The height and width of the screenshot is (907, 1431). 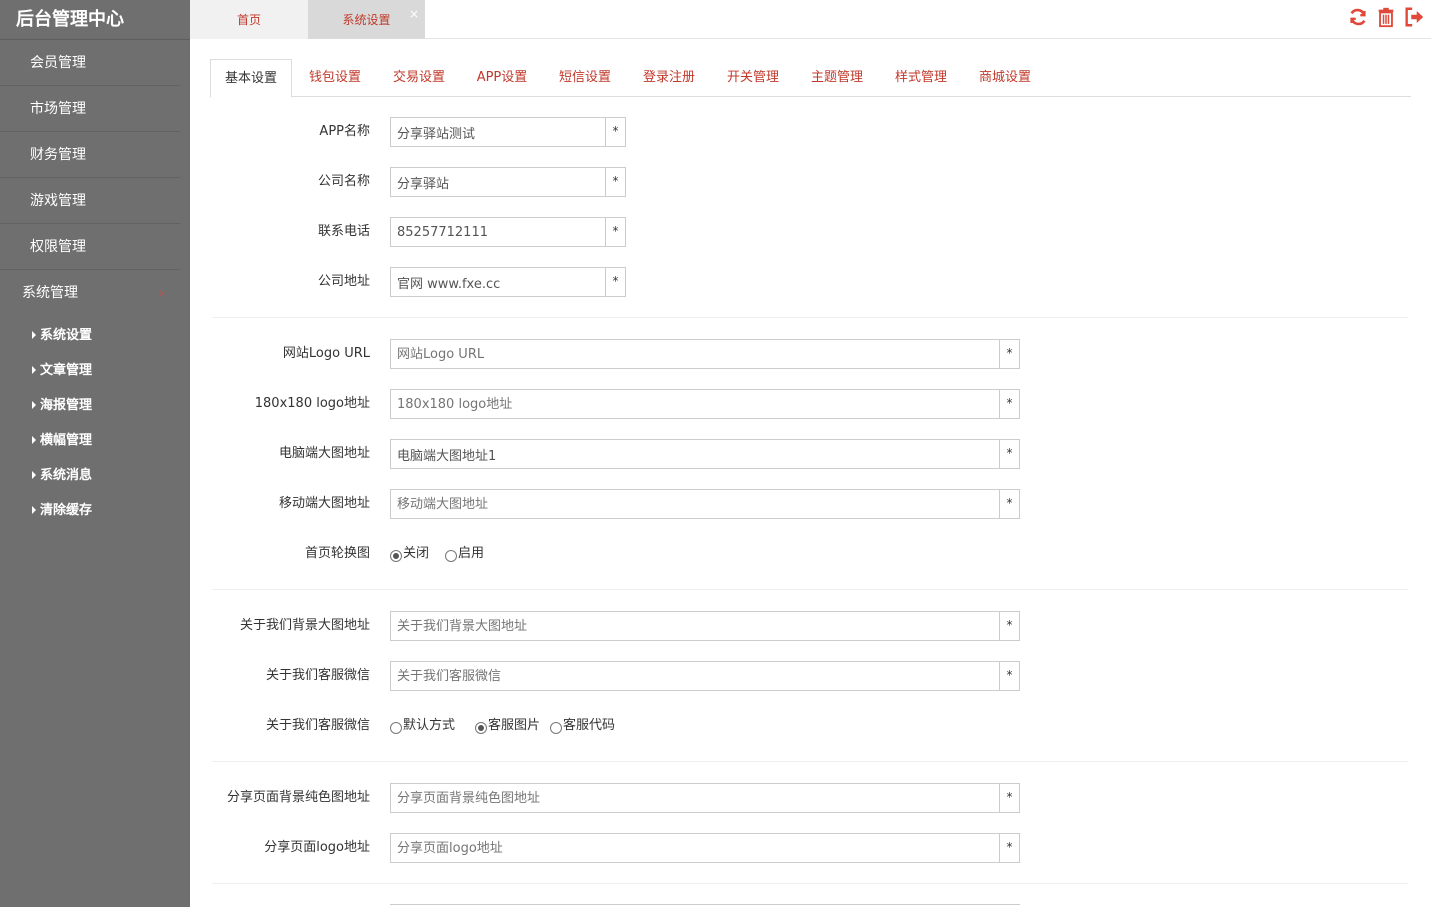 What do you see at coordinates (419, 78) in the screenshot?
I see `tab-trade-settings: 交易设置` at bounding box center [419, 78].